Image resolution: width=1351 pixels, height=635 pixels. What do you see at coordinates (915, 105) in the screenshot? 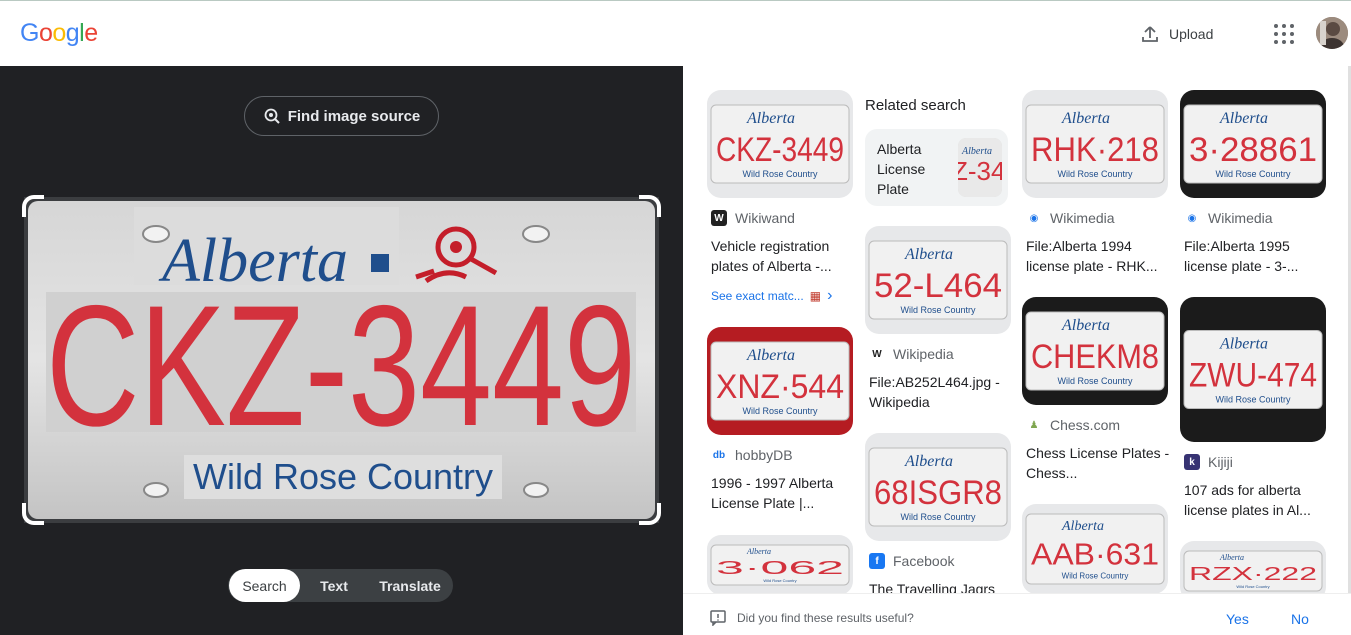
I see `related-search-heading: Related search` at bounding box center [915, 105].